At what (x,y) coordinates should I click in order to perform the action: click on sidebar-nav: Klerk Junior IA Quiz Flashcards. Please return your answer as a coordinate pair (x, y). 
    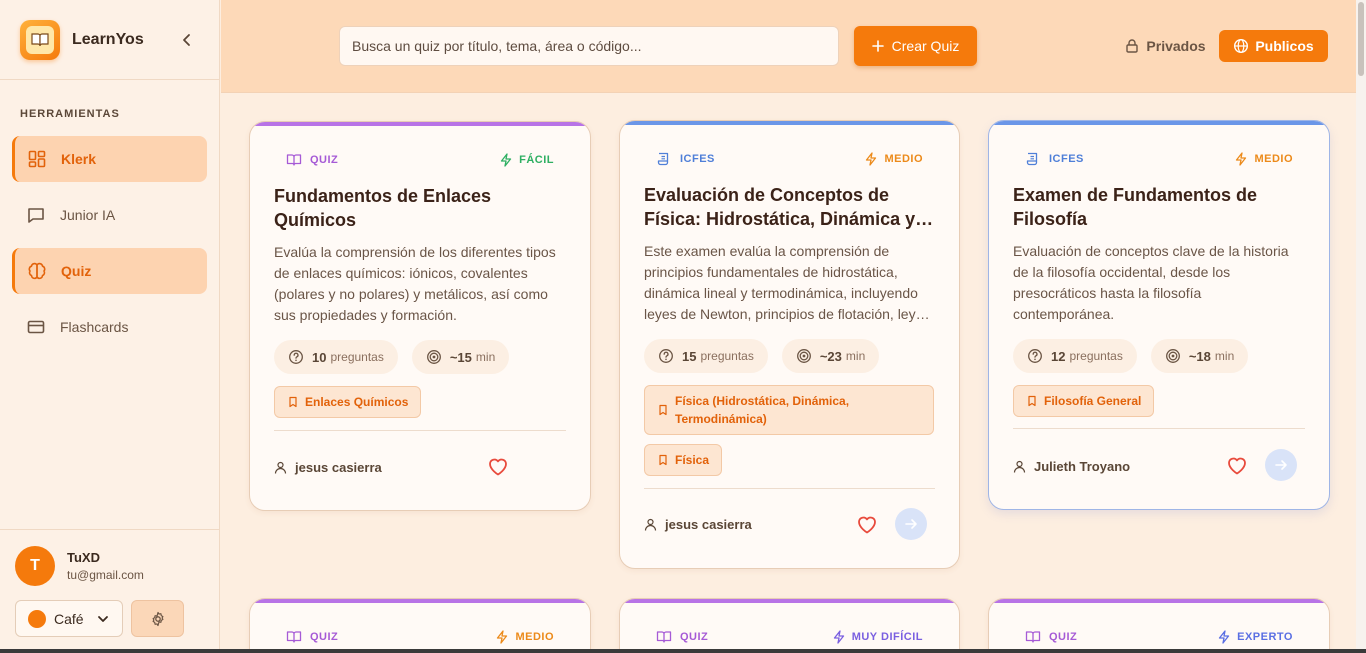
    Looking at the image, I should click on (109, 243).